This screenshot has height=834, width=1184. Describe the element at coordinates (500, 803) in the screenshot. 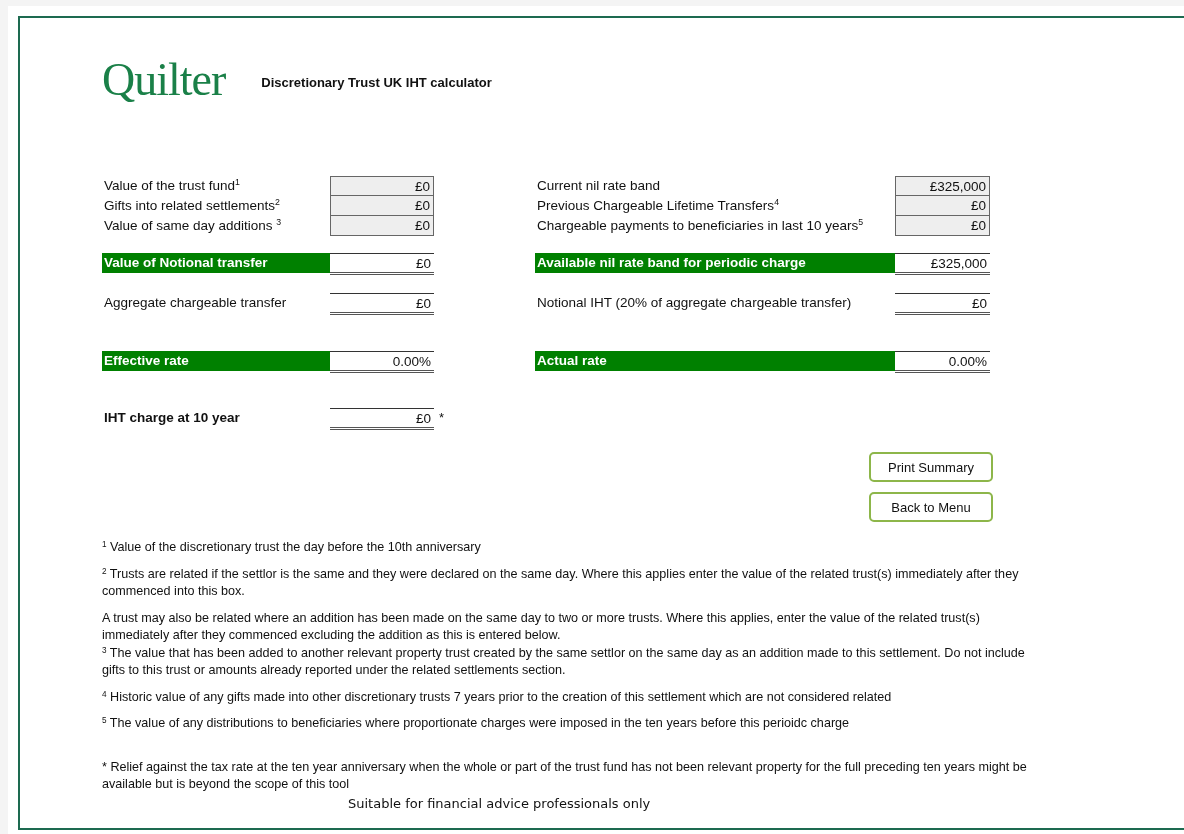

I see `disclaimer: Suitable for financial advice professionals only` at that location.